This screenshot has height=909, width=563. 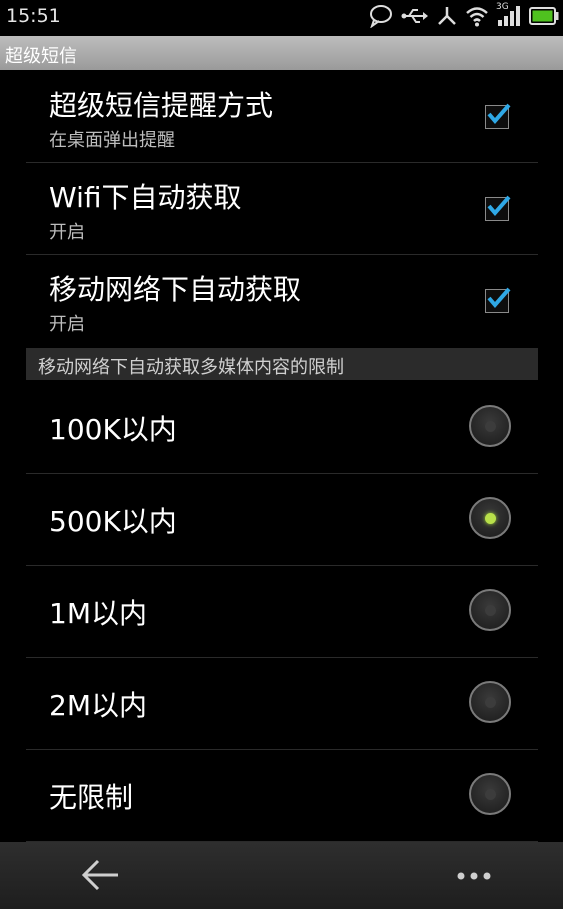 I want to click on checkbox-popup-notification, so click(x=498, y=116).